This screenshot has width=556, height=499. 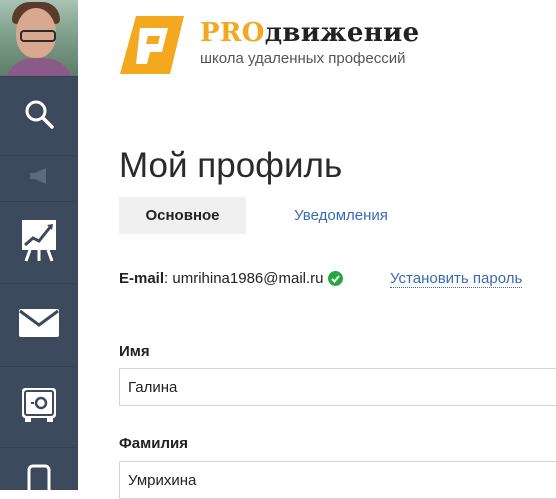 I want to click on sidebar-item-phone, so click(x=39, y=472).